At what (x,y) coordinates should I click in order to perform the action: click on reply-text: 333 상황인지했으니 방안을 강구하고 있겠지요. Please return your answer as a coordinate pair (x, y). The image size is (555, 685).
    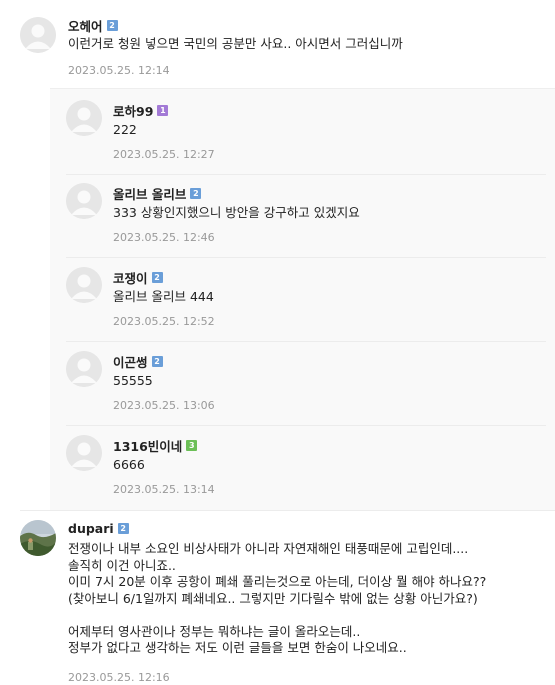
    Looking at the image, I should click on (236, 212).